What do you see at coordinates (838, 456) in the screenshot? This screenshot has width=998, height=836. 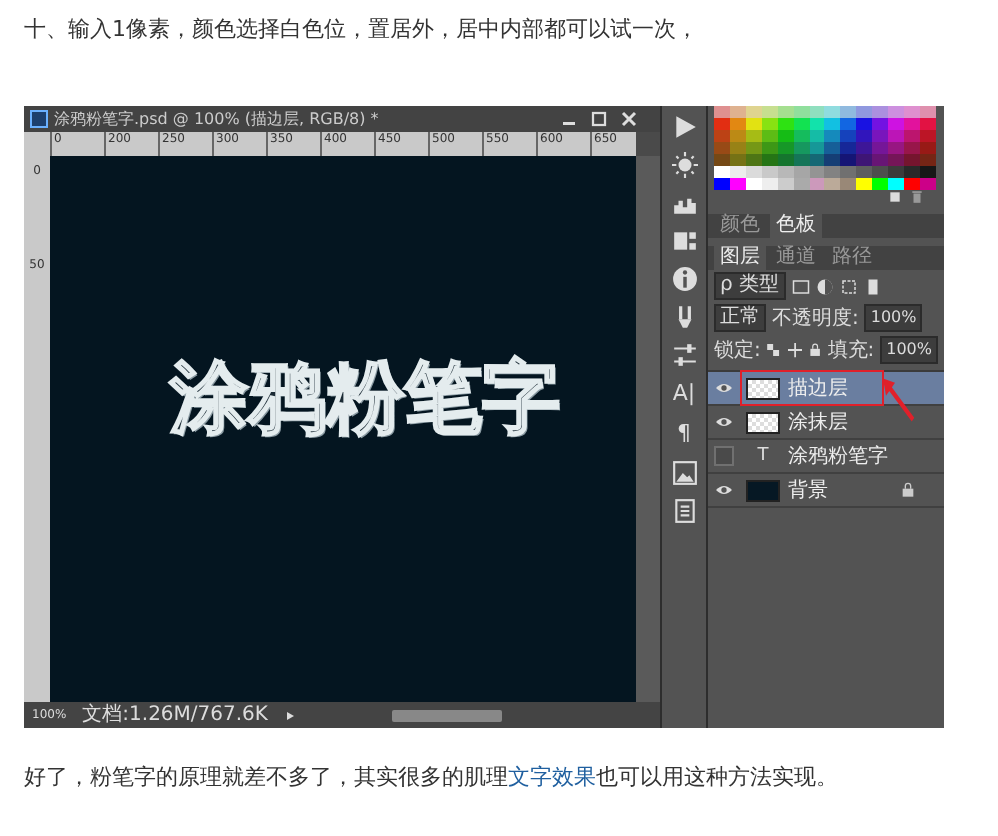 I see `layer-name: 涂鸦粉笔字` at bounding box center [838, 456].